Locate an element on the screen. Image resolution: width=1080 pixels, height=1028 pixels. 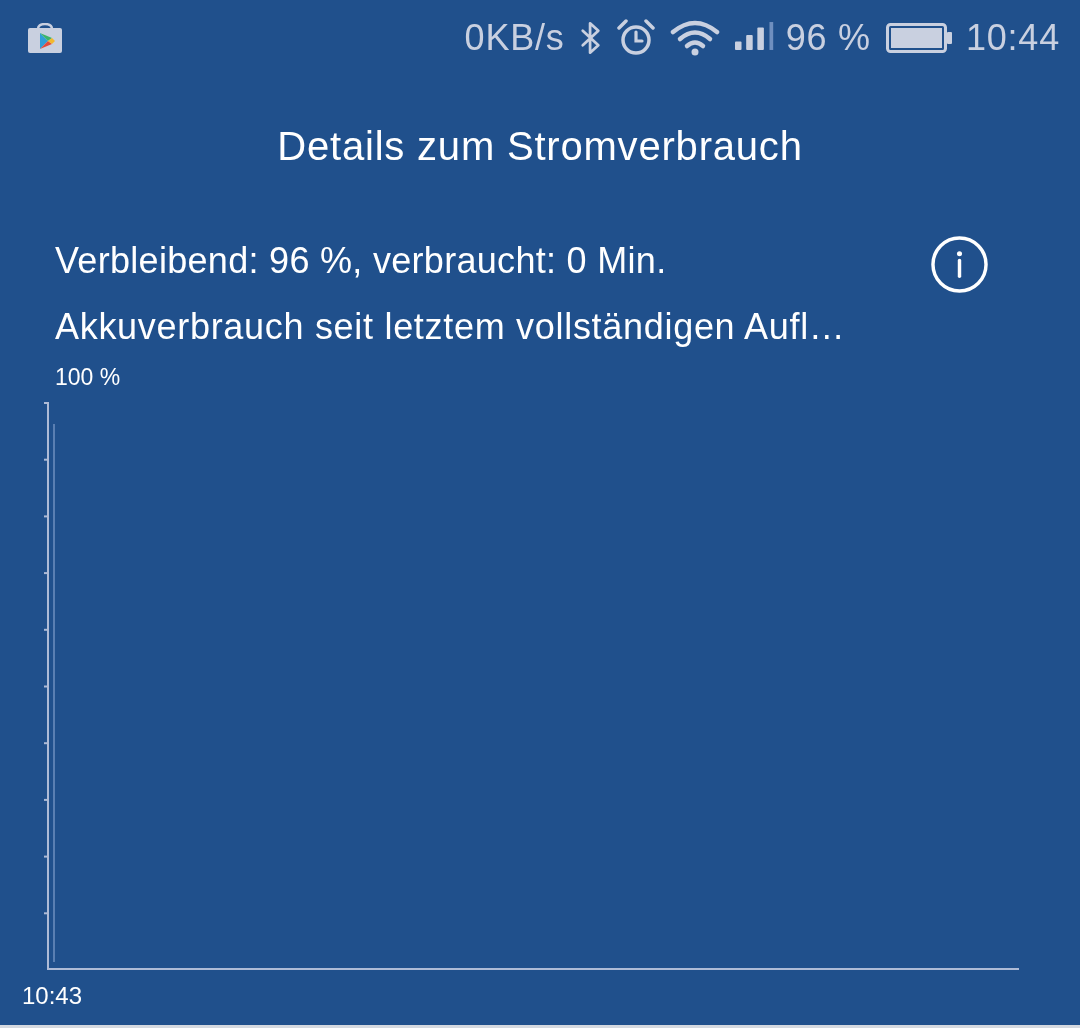
screen-title: Details zum Stromverbrauch is located at coordinates (540, 146).